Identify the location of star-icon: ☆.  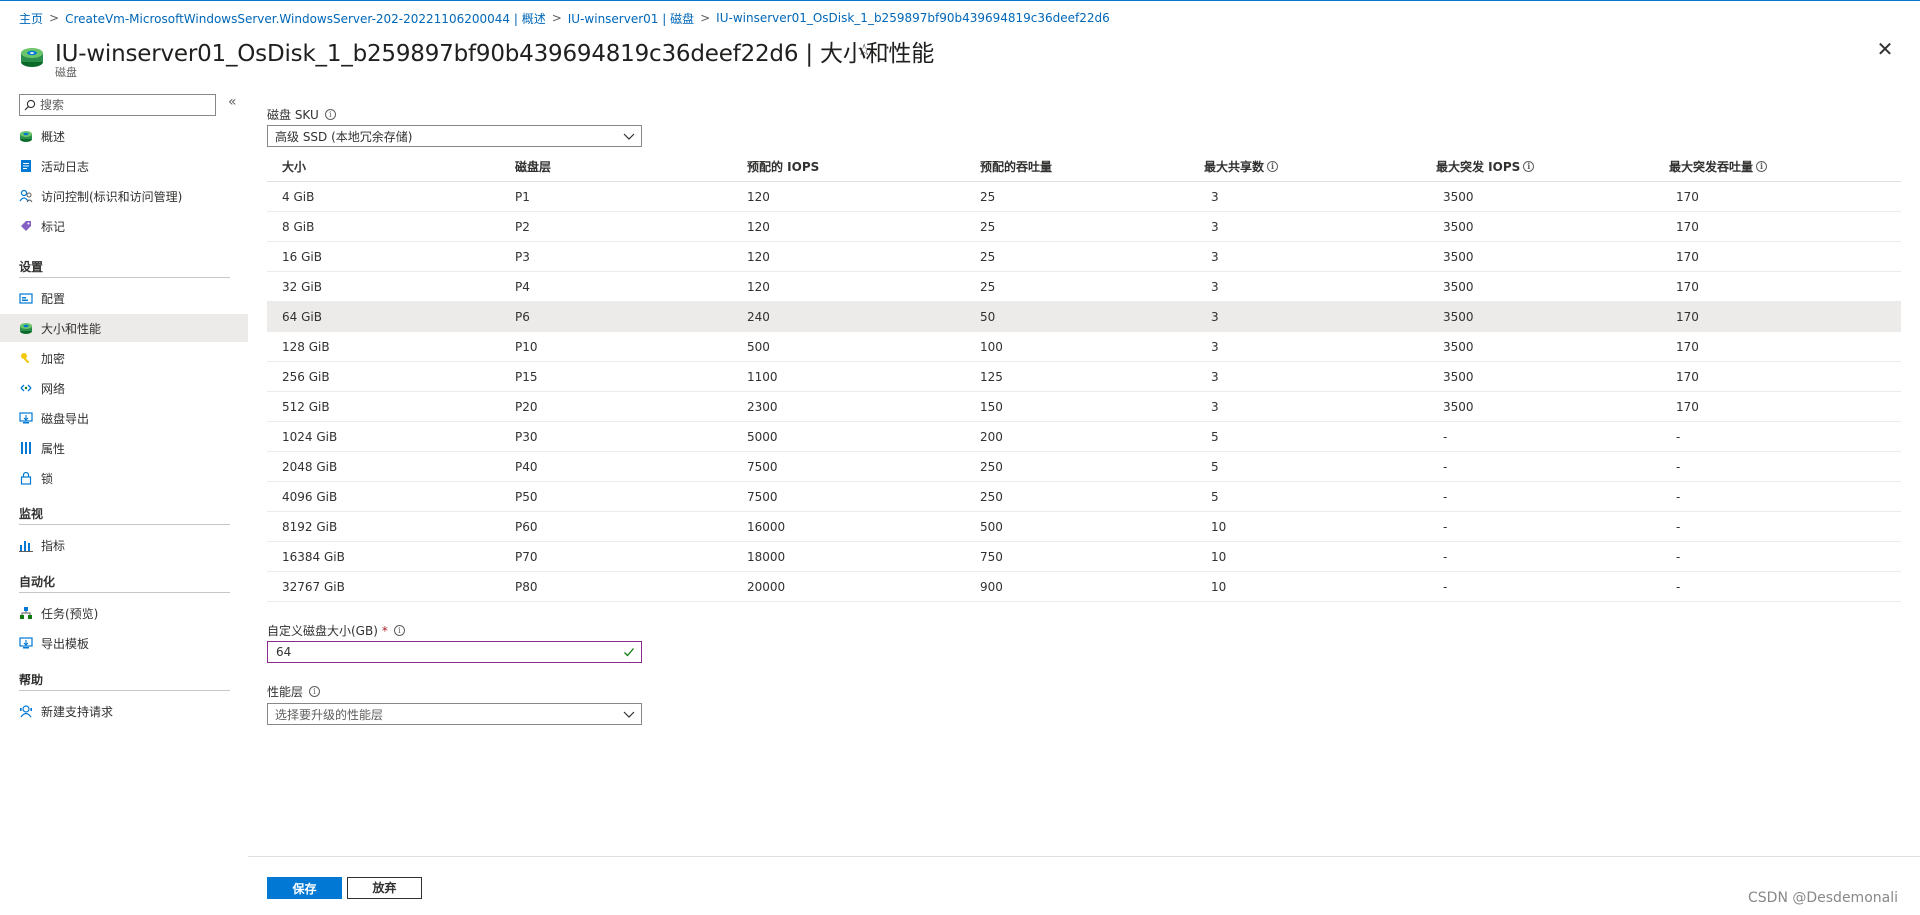
(864, 49).